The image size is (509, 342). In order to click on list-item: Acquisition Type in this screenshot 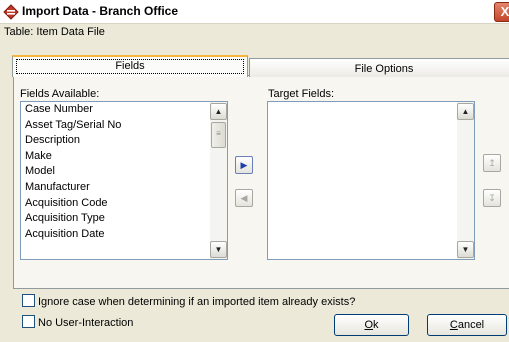, I will do `click(124, 219)`.